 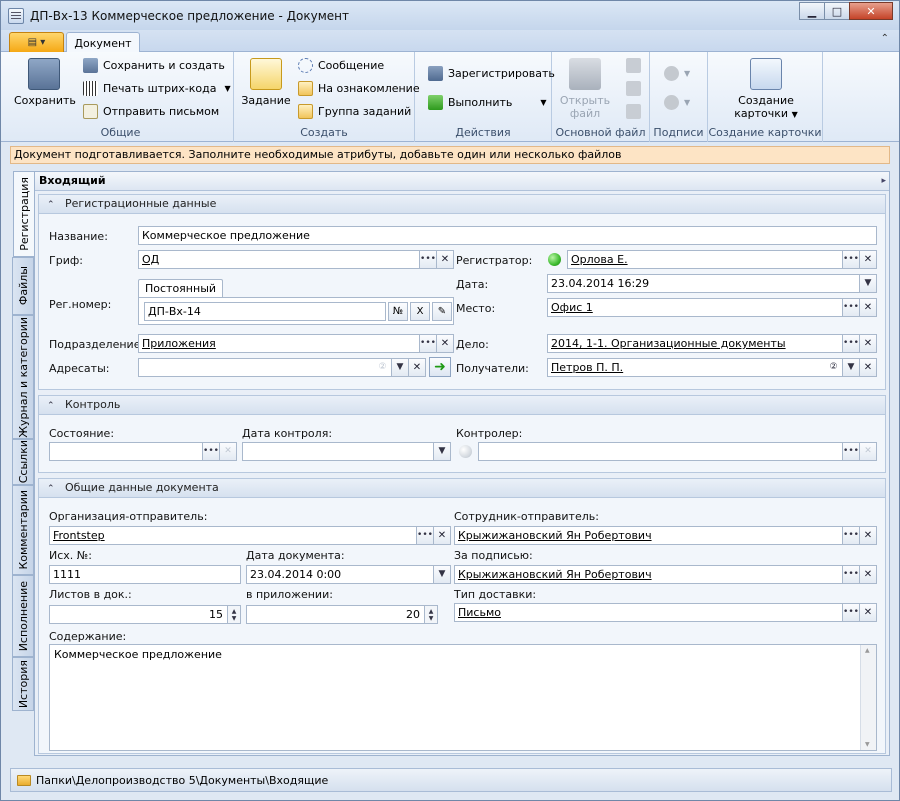 What do you see at coordinates (444, 343) in the screenshot?
I see `division-clear-button: ✕` at bounding box center [444, 343].